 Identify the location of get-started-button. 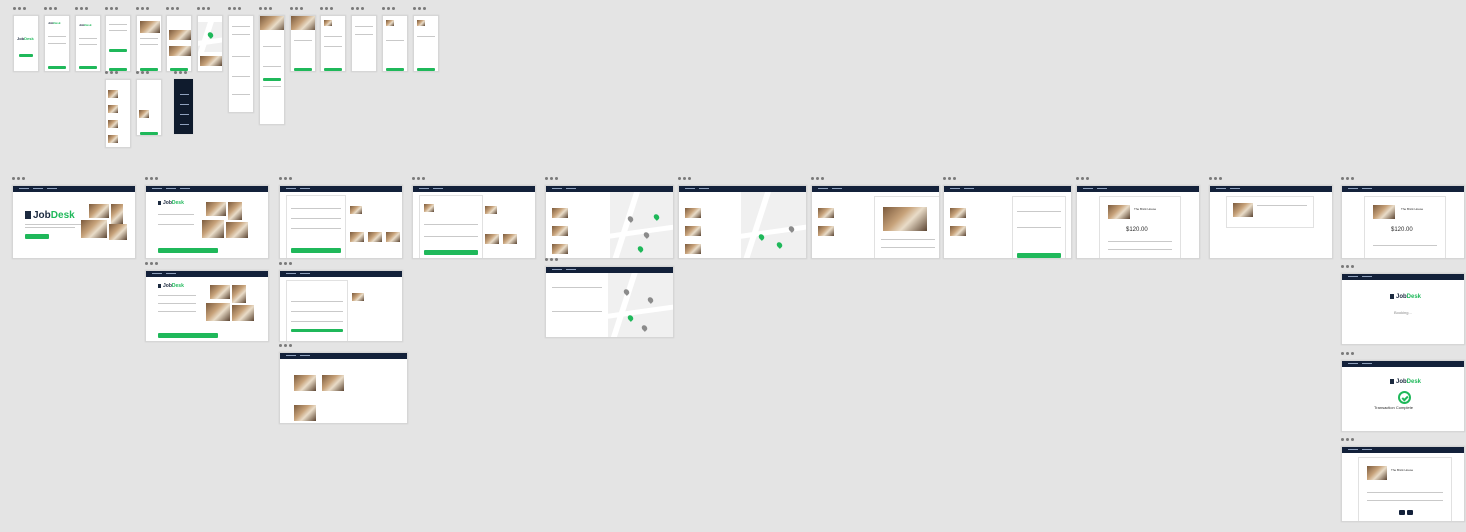
(37, 236).